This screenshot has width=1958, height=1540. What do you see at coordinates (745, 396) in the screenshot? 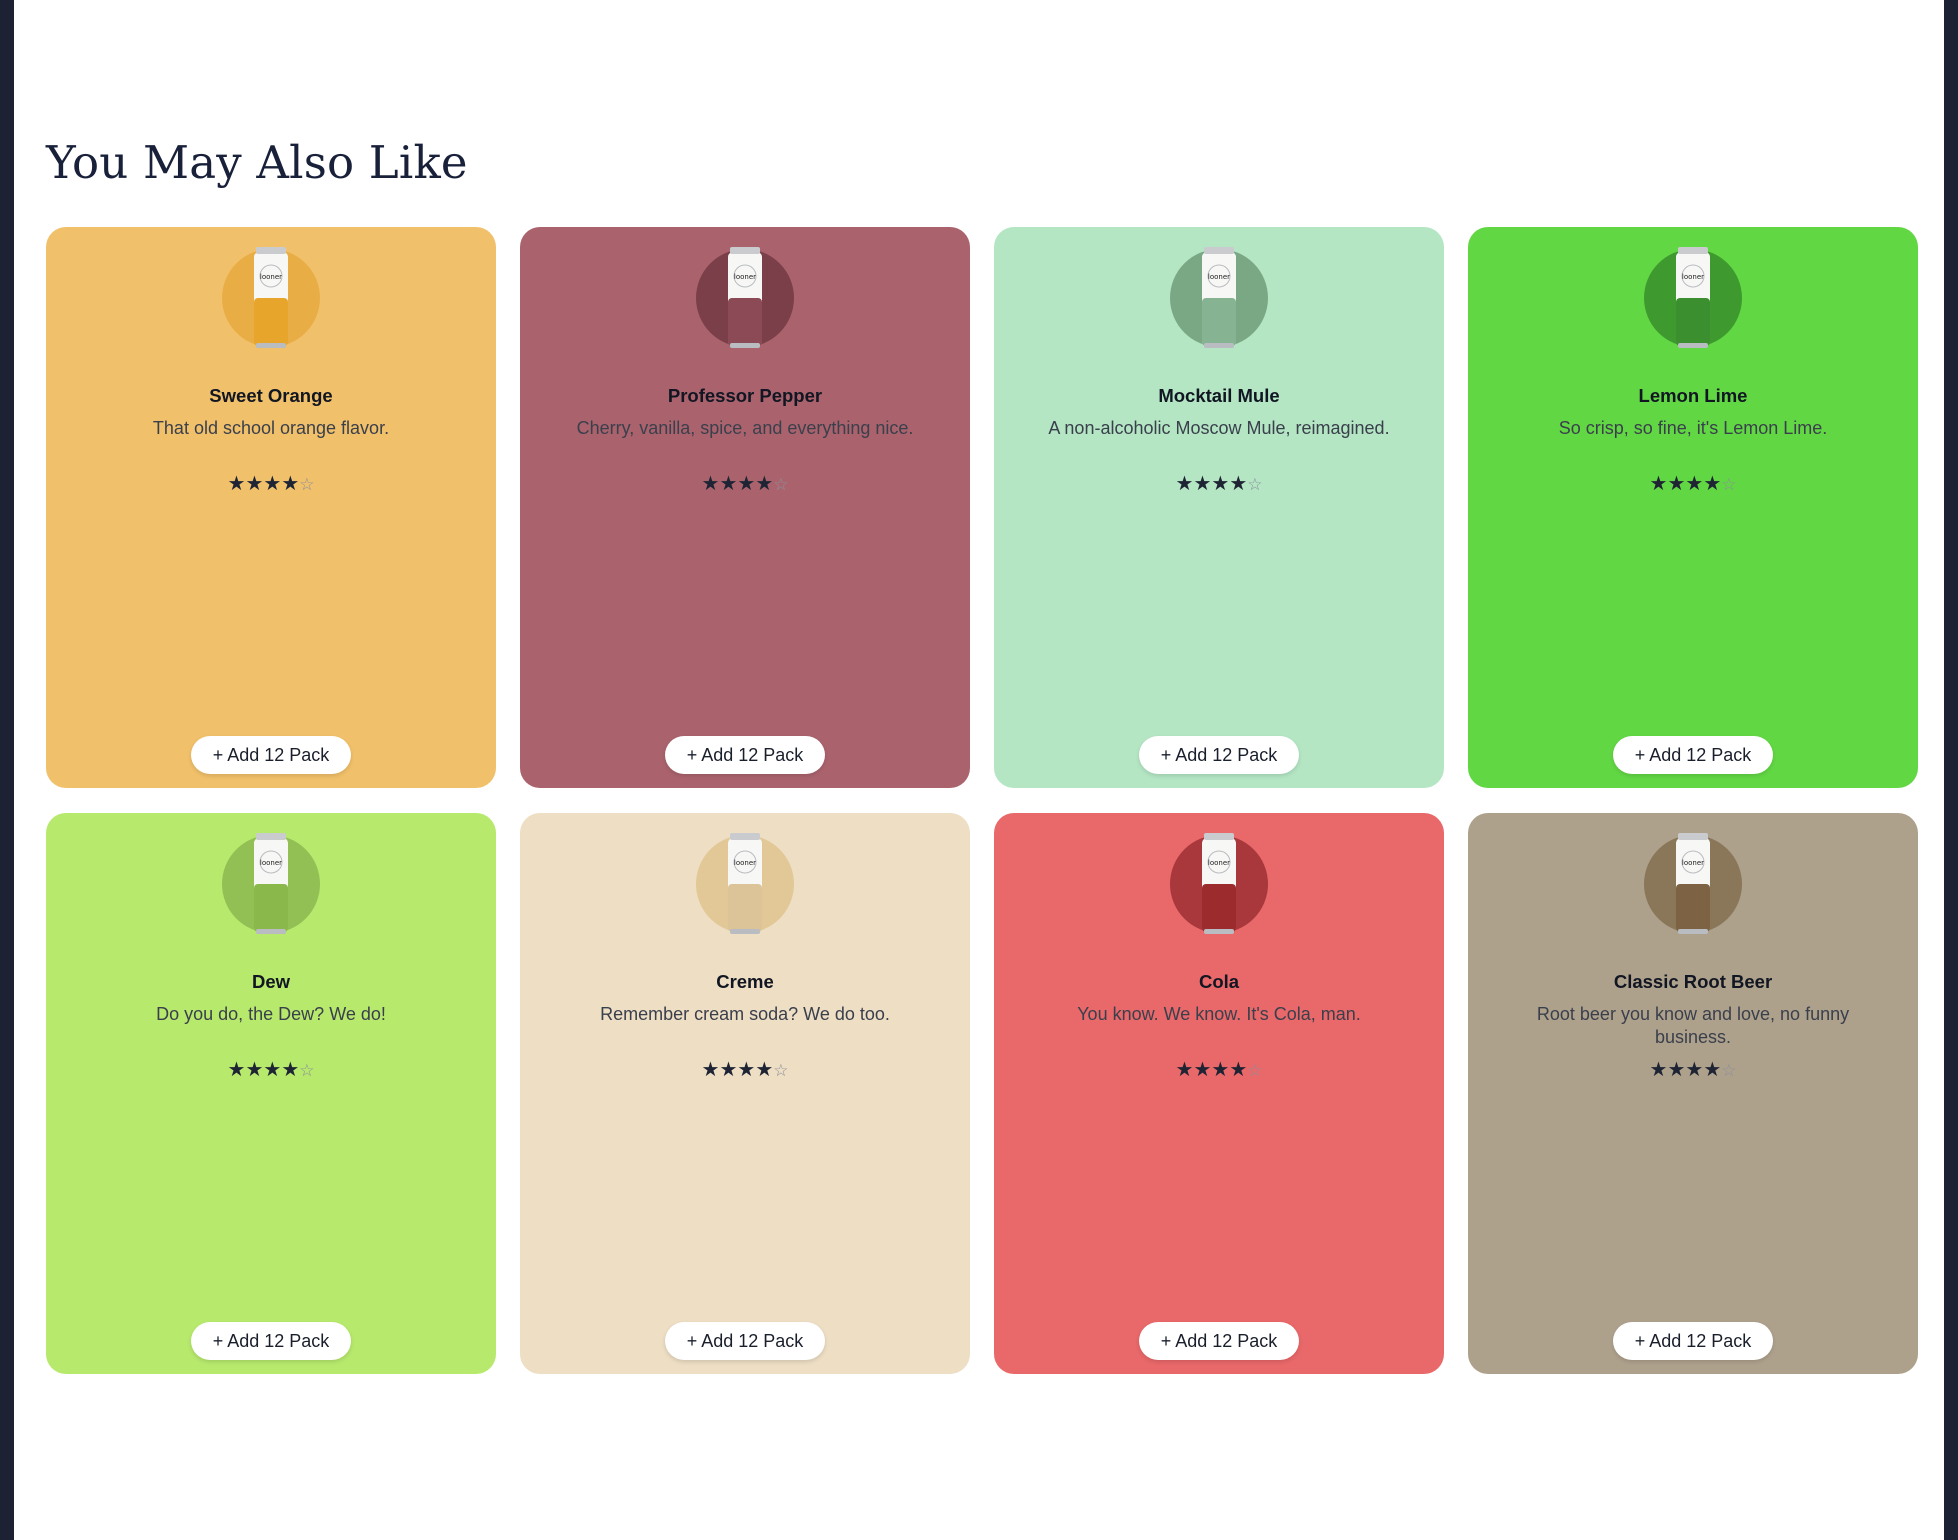
I see `product-name: Professor Pepper` at bounding box center [745, 396].